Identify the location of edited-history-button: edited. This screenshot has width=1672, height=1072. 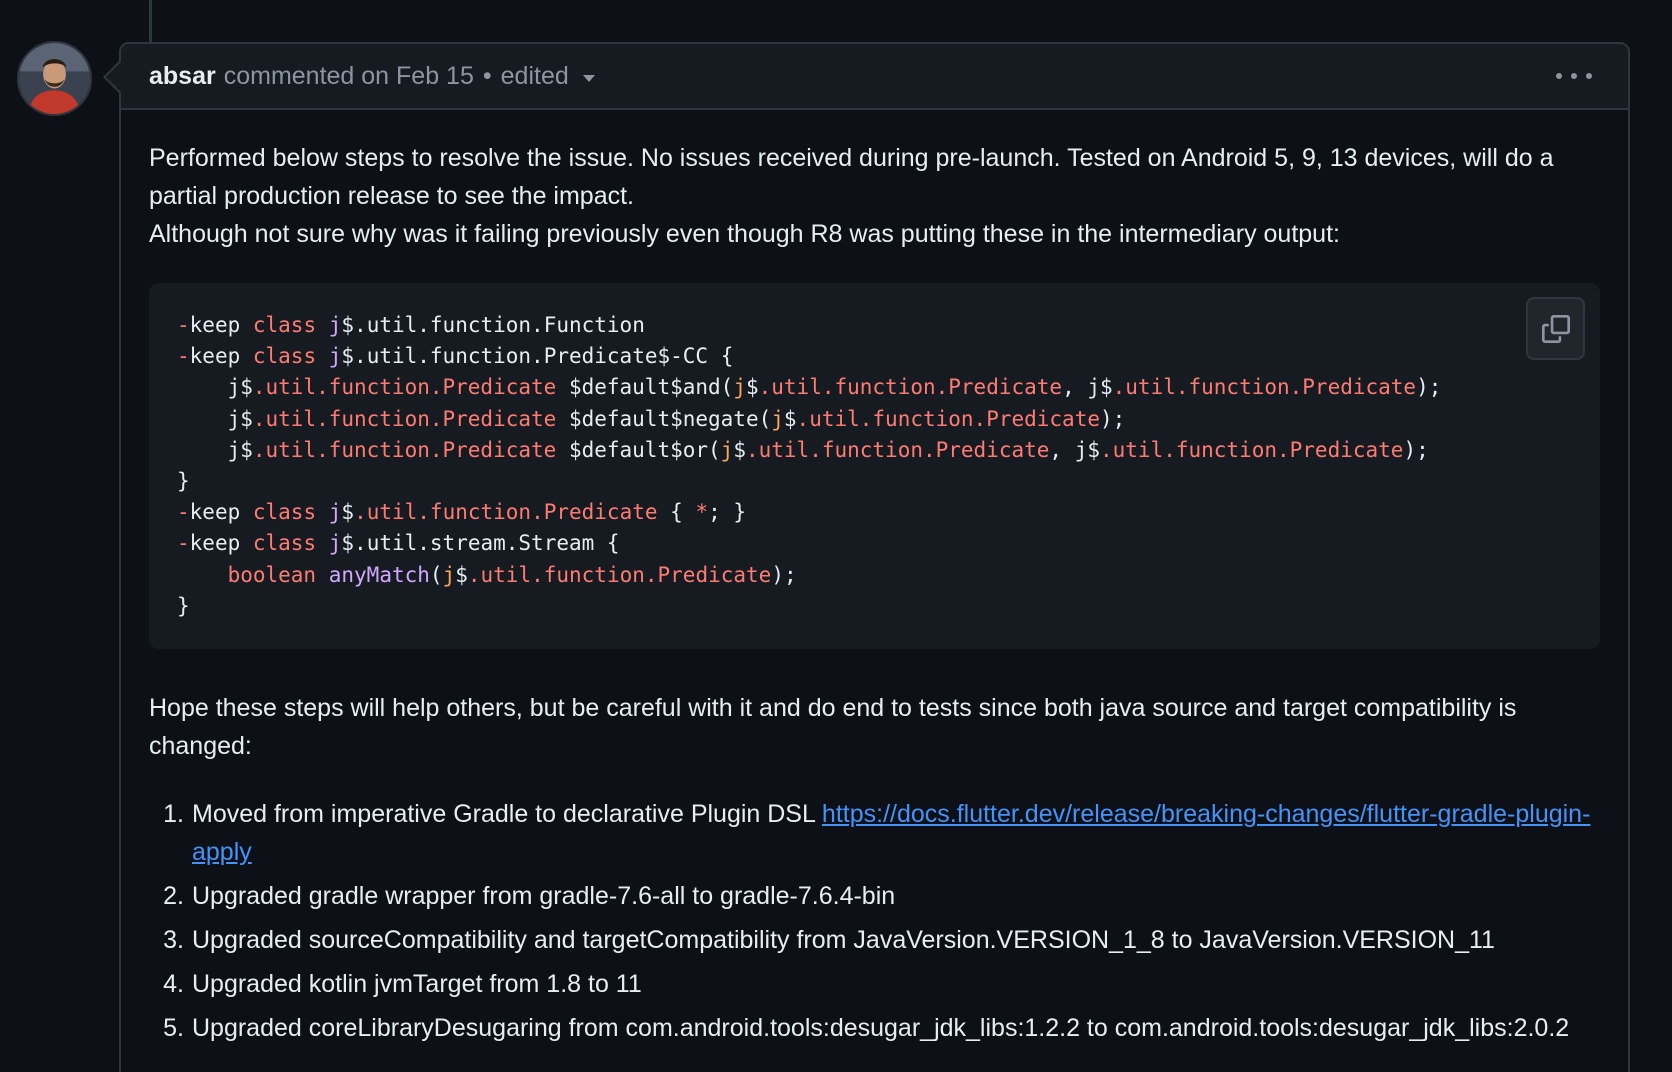
(548, 76).